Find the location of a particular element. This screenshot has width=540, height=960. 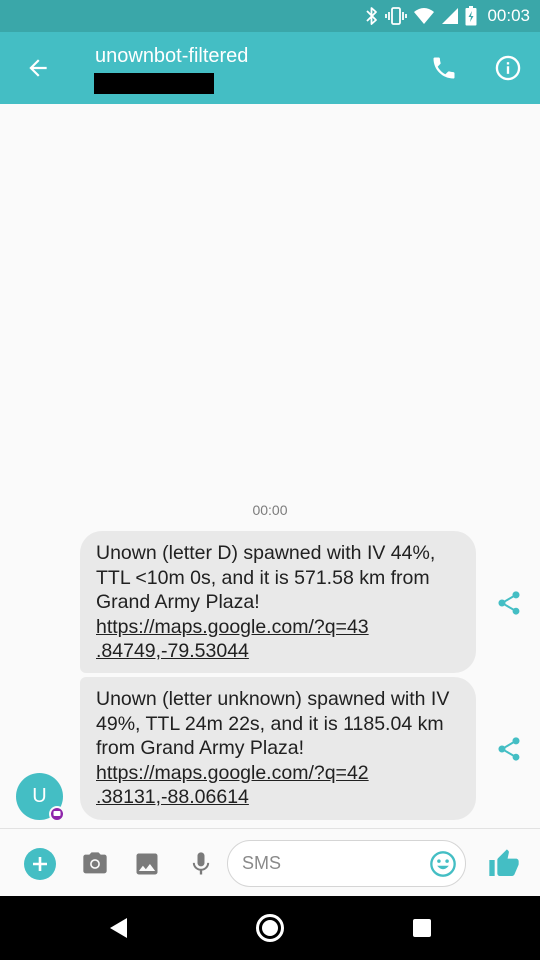

thumbs-up-icon is located at coordinates (504, 862).